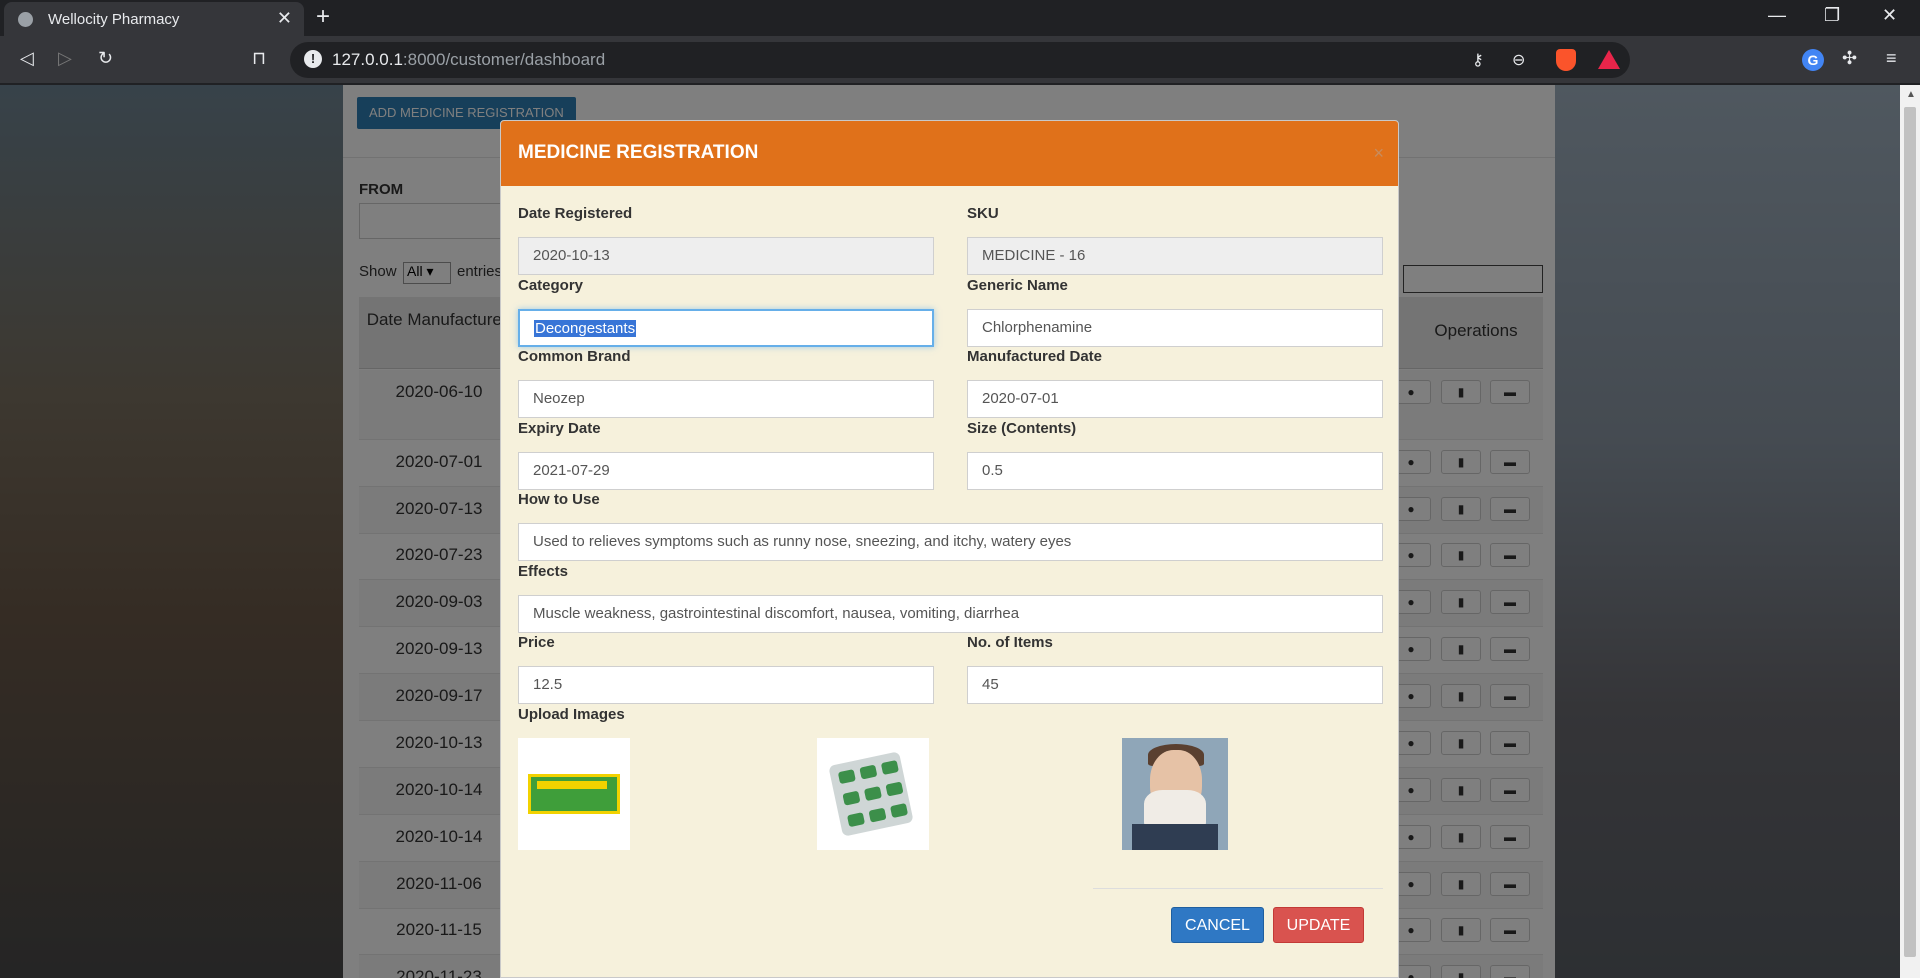 The width and height of the screenshot is (1920, 978). Describe the element at coordinates (284, 18) in the screenshot. I see `tab-close-icon: ✕` at that location.